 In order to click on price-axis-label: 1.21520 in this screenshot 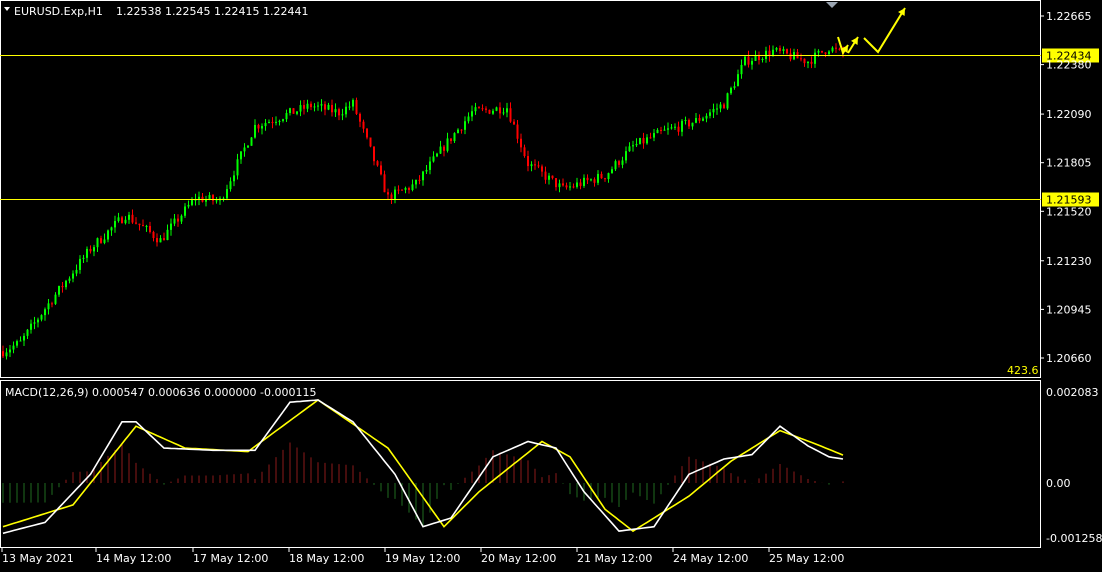, I will do `click(1069, 211)`.